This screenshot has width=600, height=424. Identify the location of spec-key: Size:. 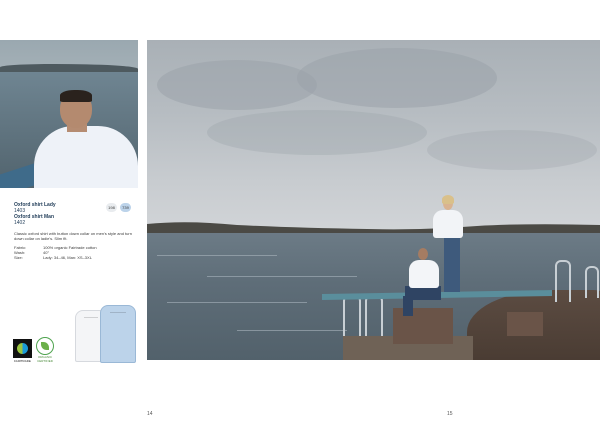
(18, 257).